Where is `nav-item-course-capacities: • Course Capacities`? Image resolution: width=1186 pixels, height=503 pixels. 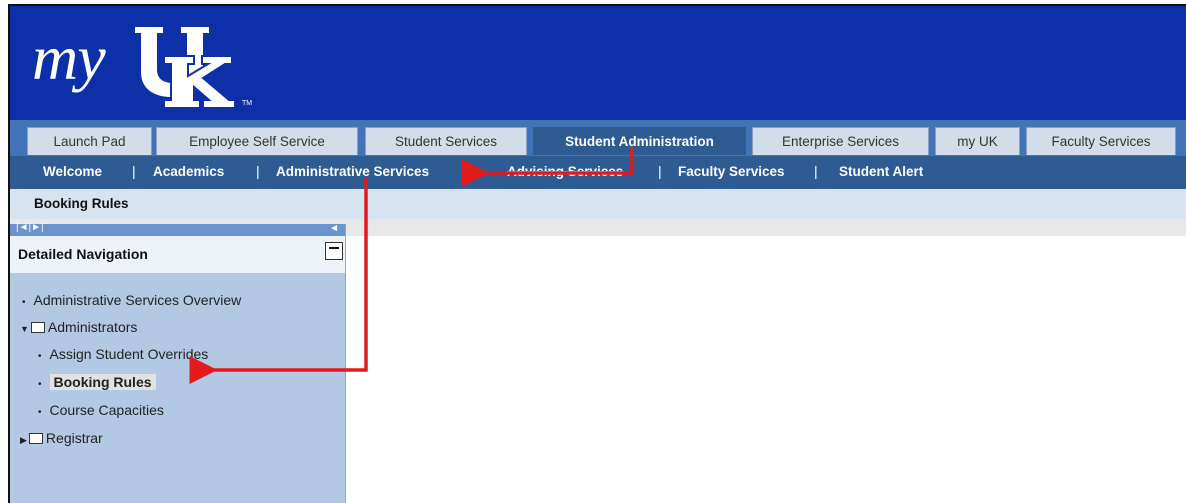 nav-item-course-capacities: • Course Capacities is located at coordinates (101, 410).